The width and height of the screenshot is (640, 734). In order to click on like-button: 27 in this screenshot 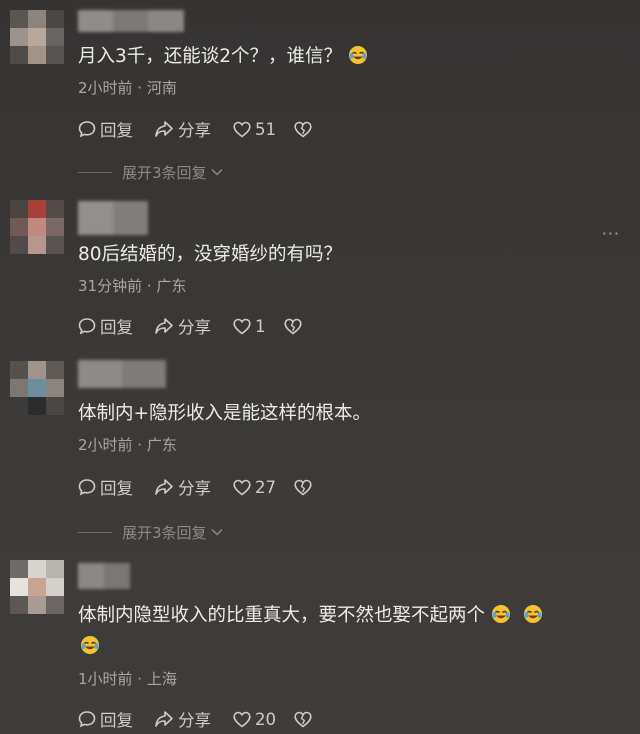, I will do `click(254, 487)`.